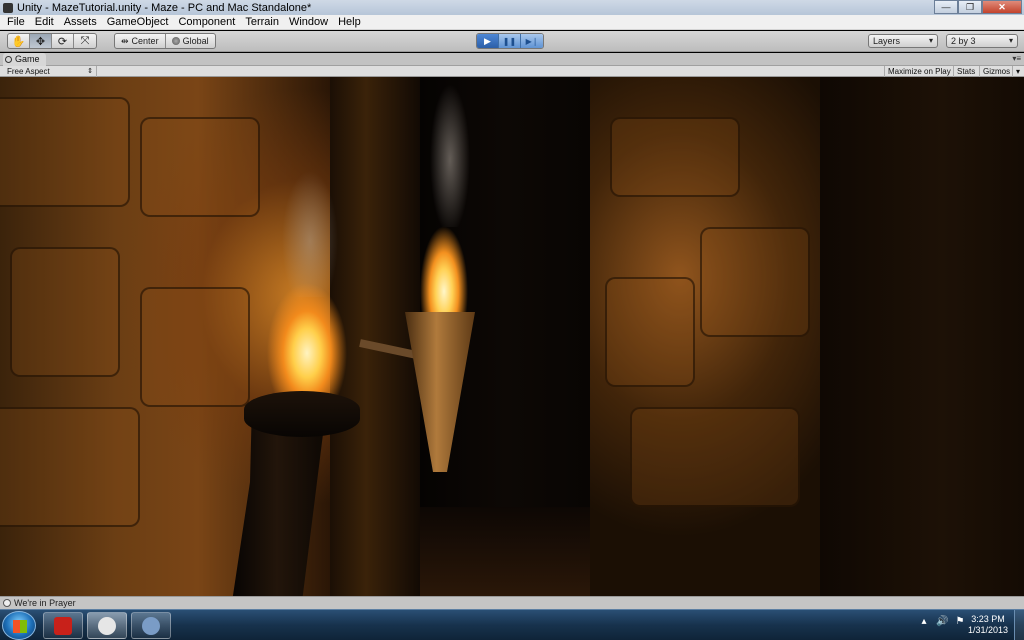  What do you see at coordinates (996, 71) in the screenshot?
I see `gizmos-toggle: Gizmos` at bounding box center [996, 71].